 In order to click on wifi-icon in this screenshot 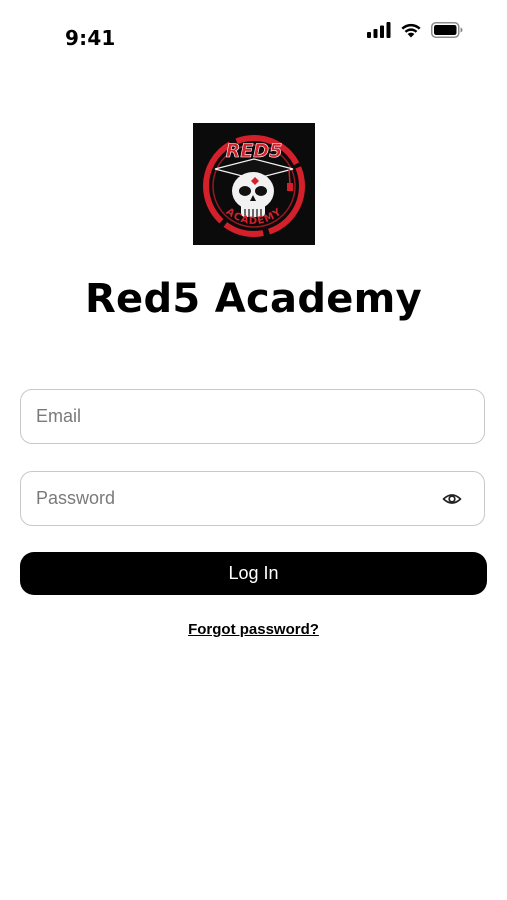, I will do `click(411, 30)`.